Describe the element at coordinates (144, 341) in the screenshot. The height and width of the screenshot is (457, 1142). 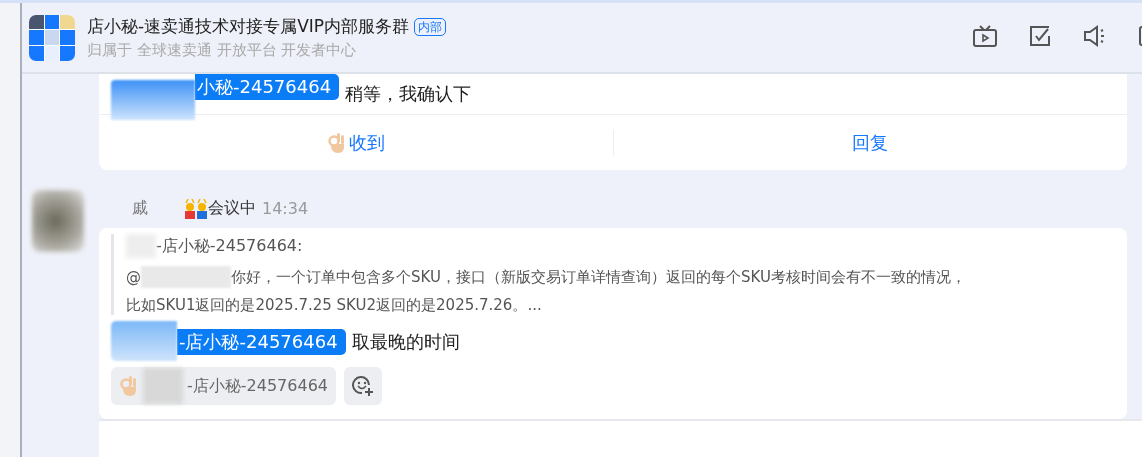
I see `blur-patch` at that location.